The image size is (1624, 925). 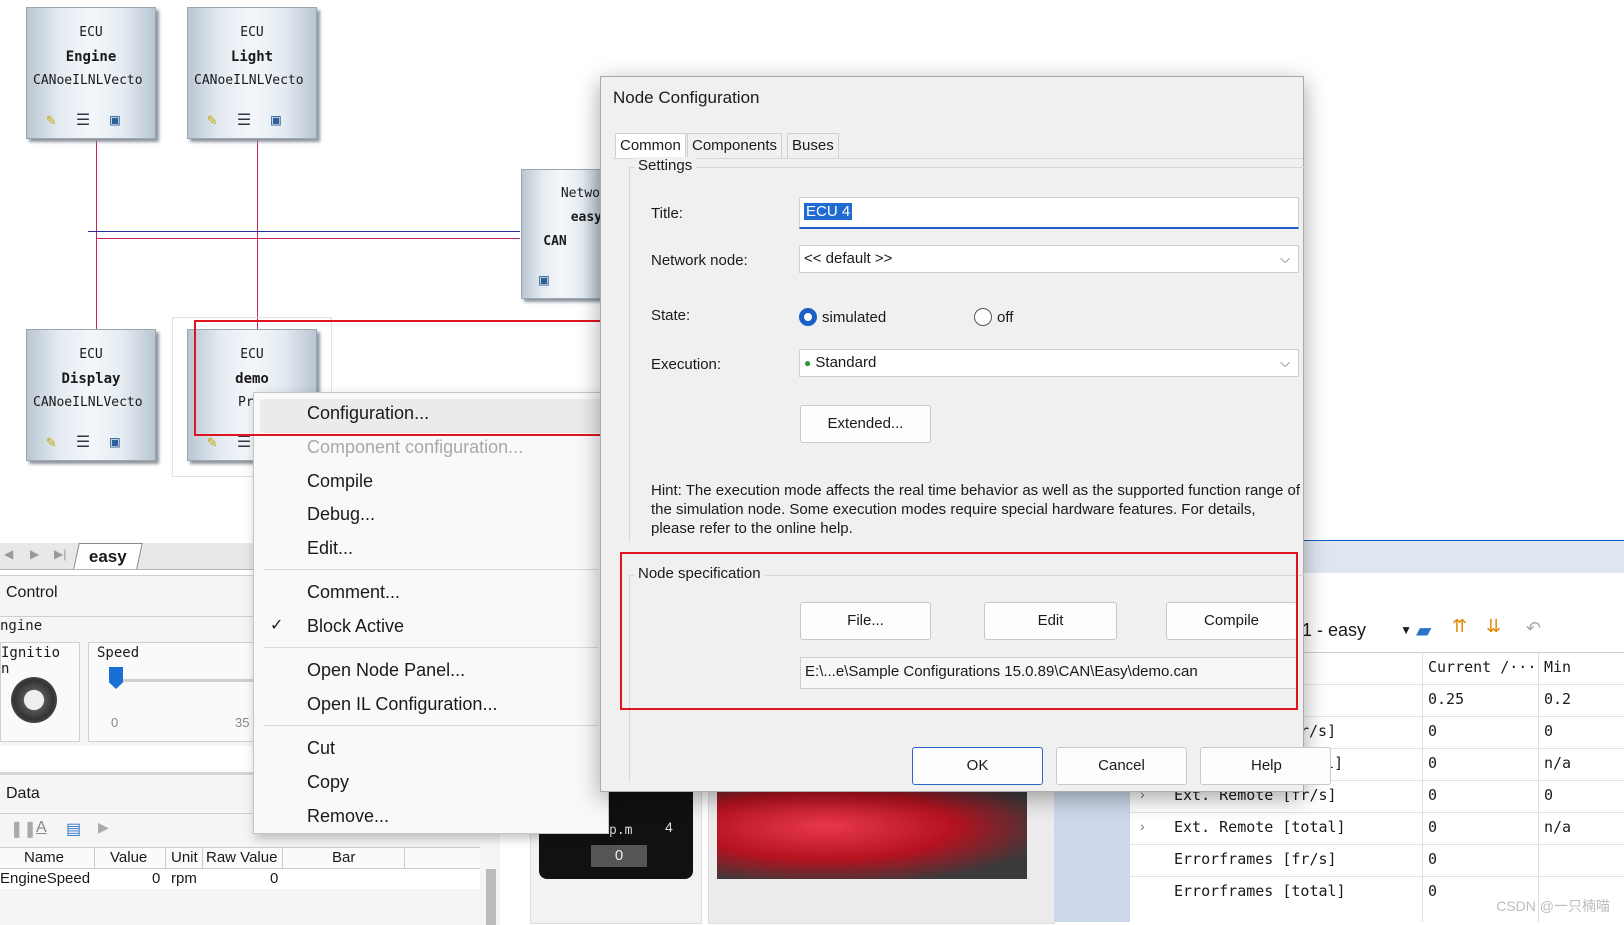 I want to click on state-off-label: off, so click(x=1005, y=317).